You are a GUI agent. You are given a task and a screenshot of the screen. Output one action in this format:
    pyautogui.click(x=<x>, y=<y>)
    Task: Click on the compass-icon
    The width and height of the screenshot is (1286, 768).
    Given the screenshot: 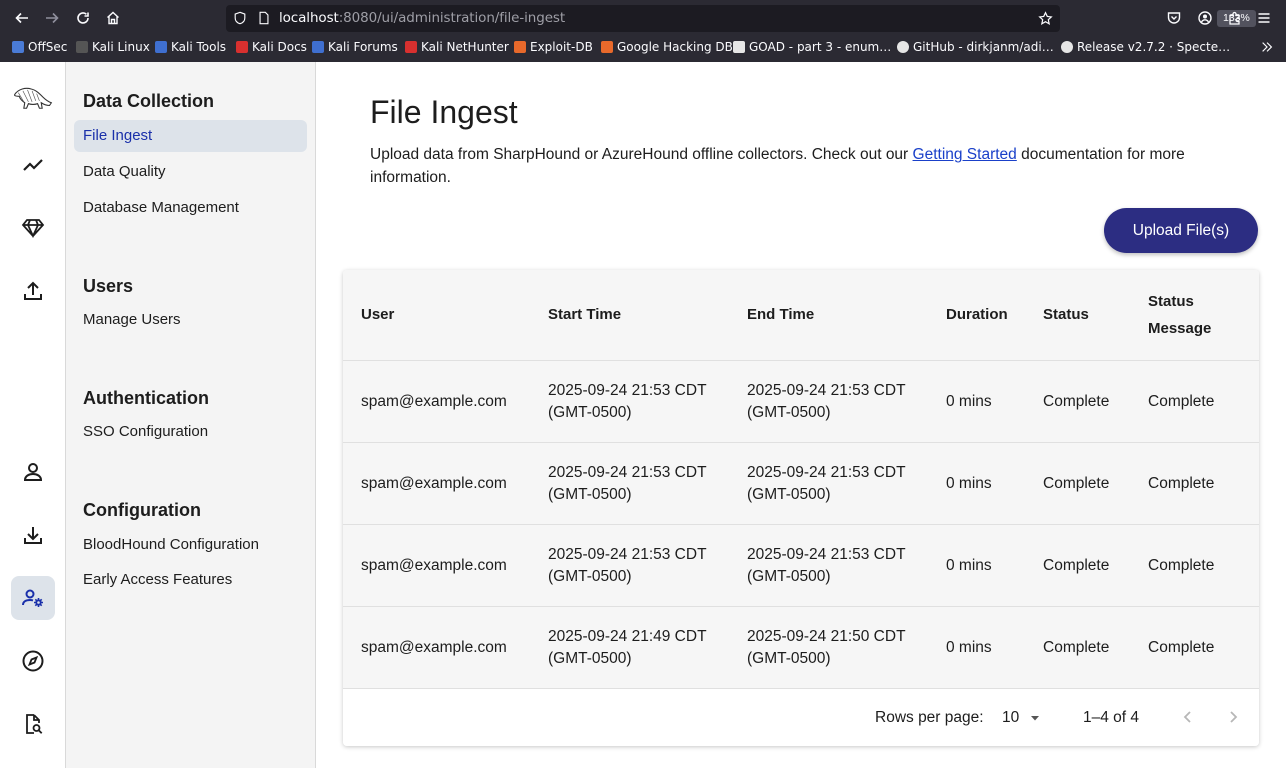 What is the action you would take?
    pyautogui.click(x=33, y=661)
    